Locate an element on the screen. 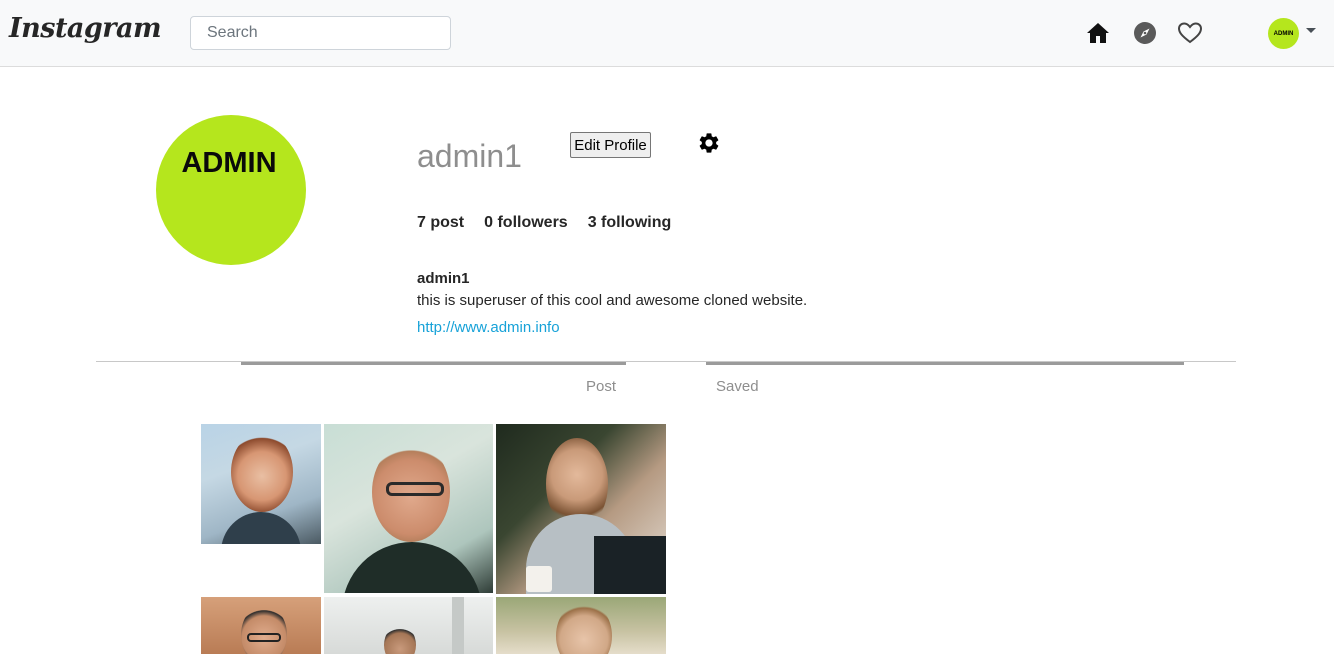  heart-icon is located at coordinates (1190, 33).